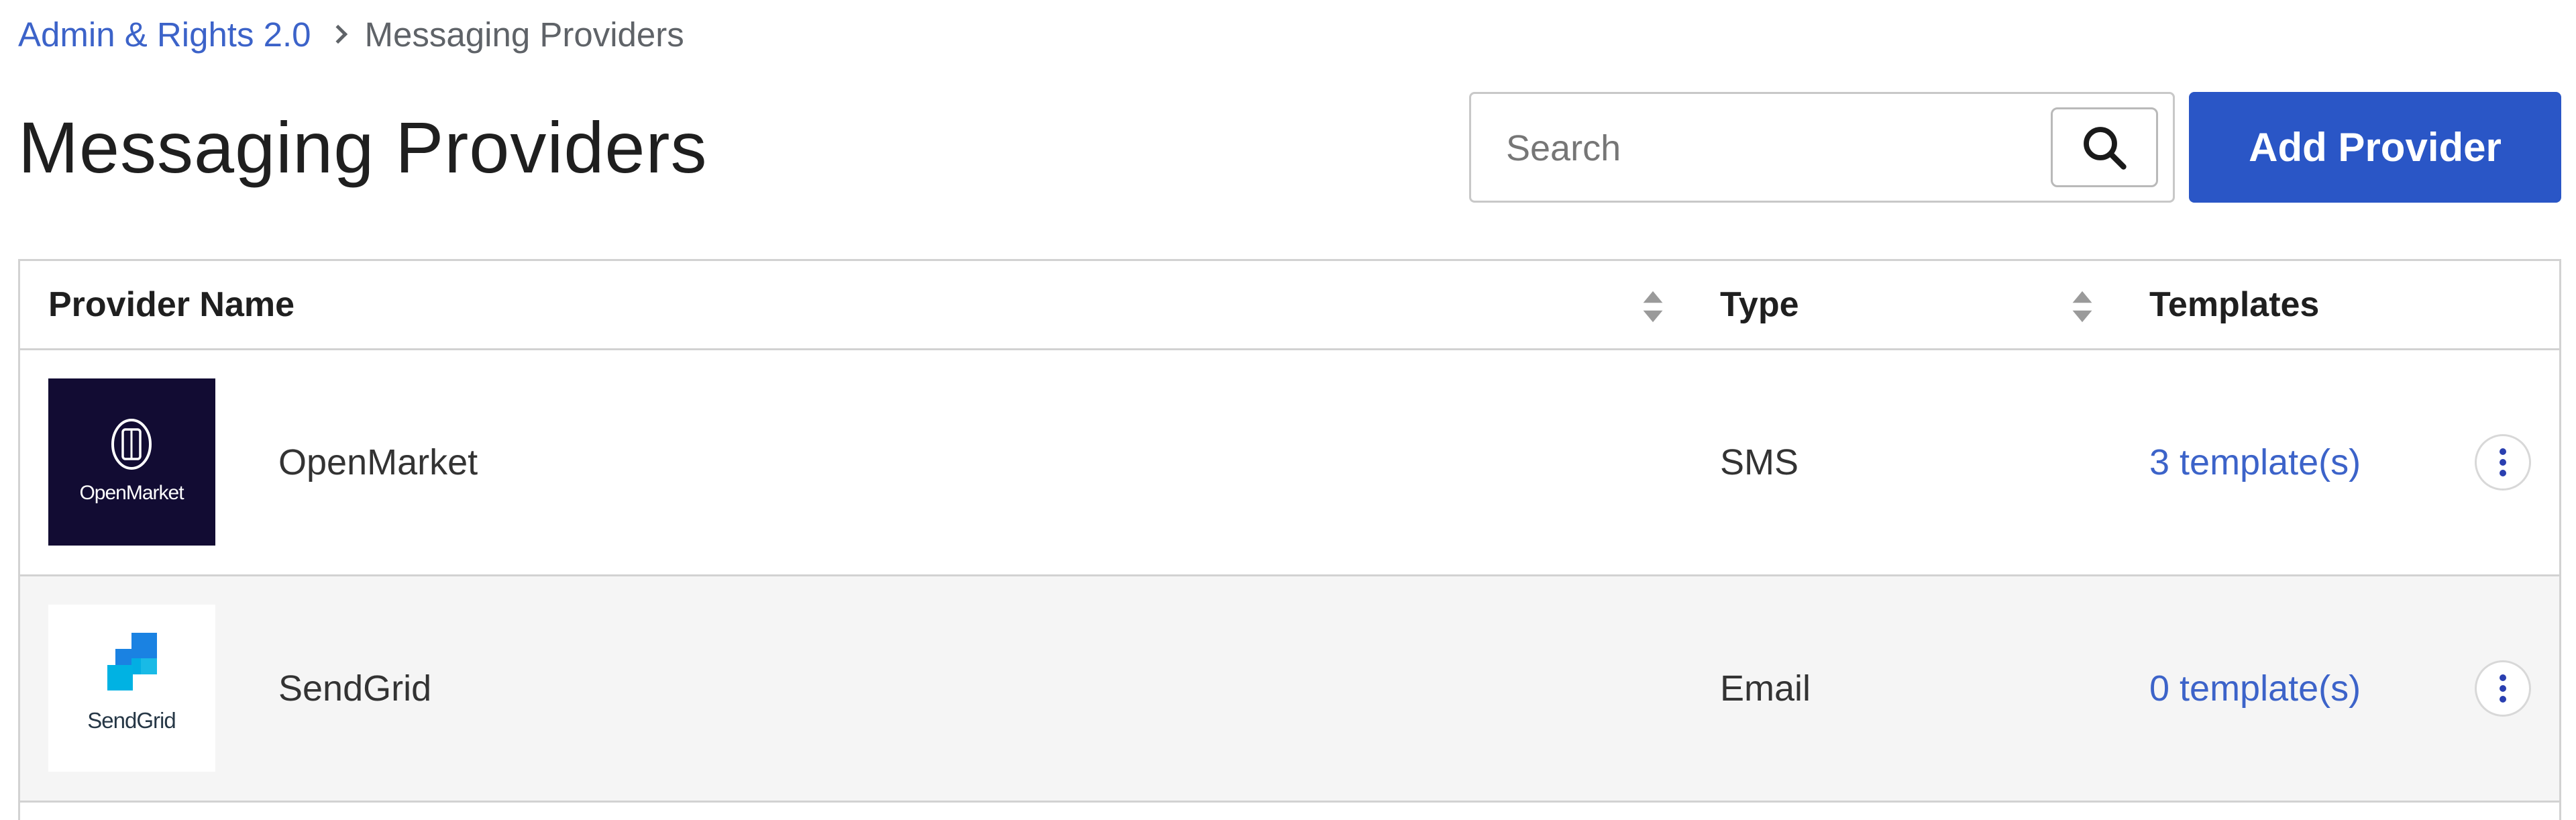 This screenshot has width=2576, height=820. I want to click on svg-text: OpenMarket, so click(131, 493).